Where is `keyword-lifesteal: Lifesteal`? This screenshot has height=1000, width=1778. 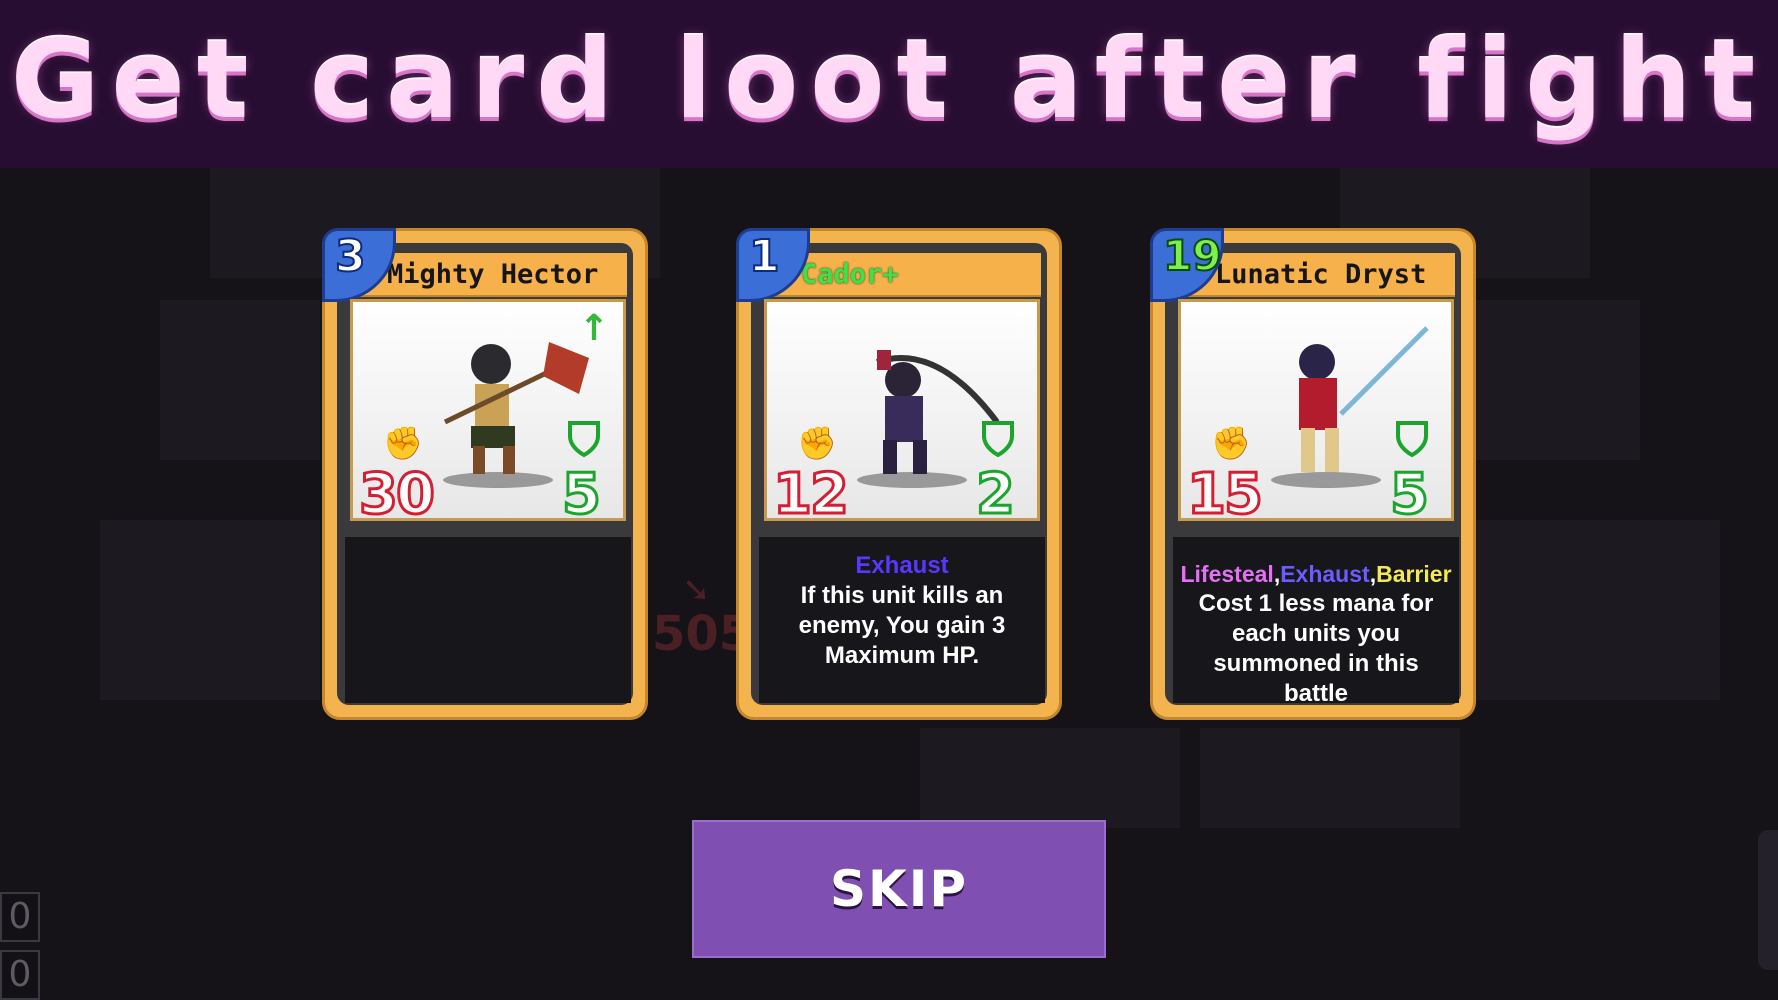
keyword-lifesteal: Lifesteal is located at coordinates (1227, 574).